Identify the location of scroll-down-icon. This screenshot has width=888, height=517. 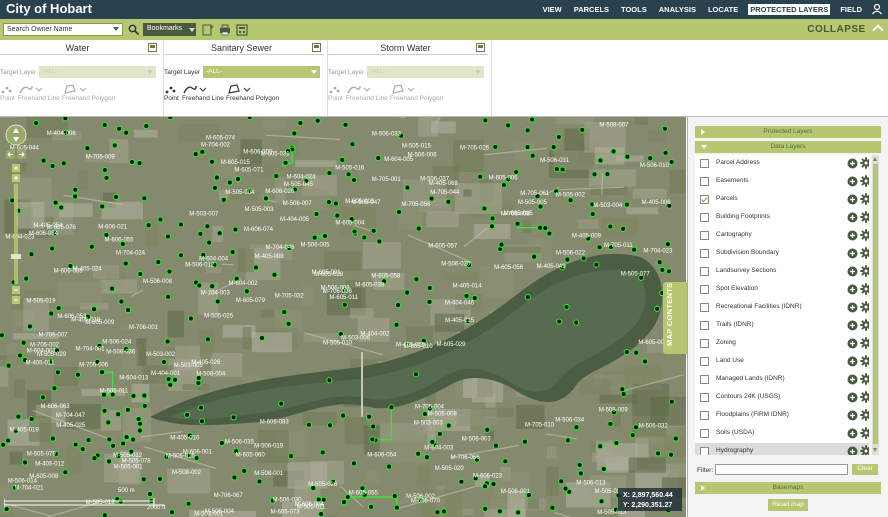
(875, 450).